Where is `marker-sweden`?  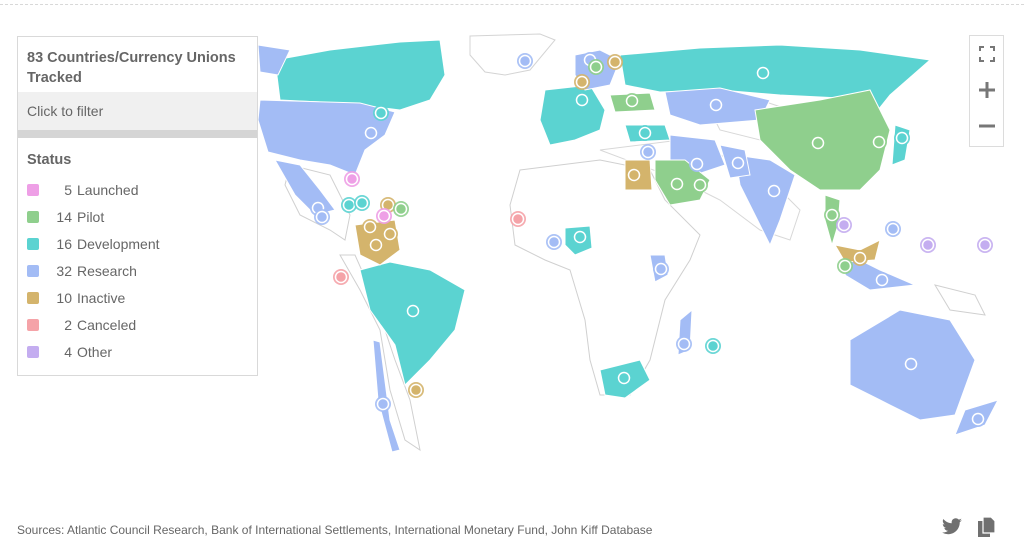
marker-sweden is located at coordinates (596, 67).